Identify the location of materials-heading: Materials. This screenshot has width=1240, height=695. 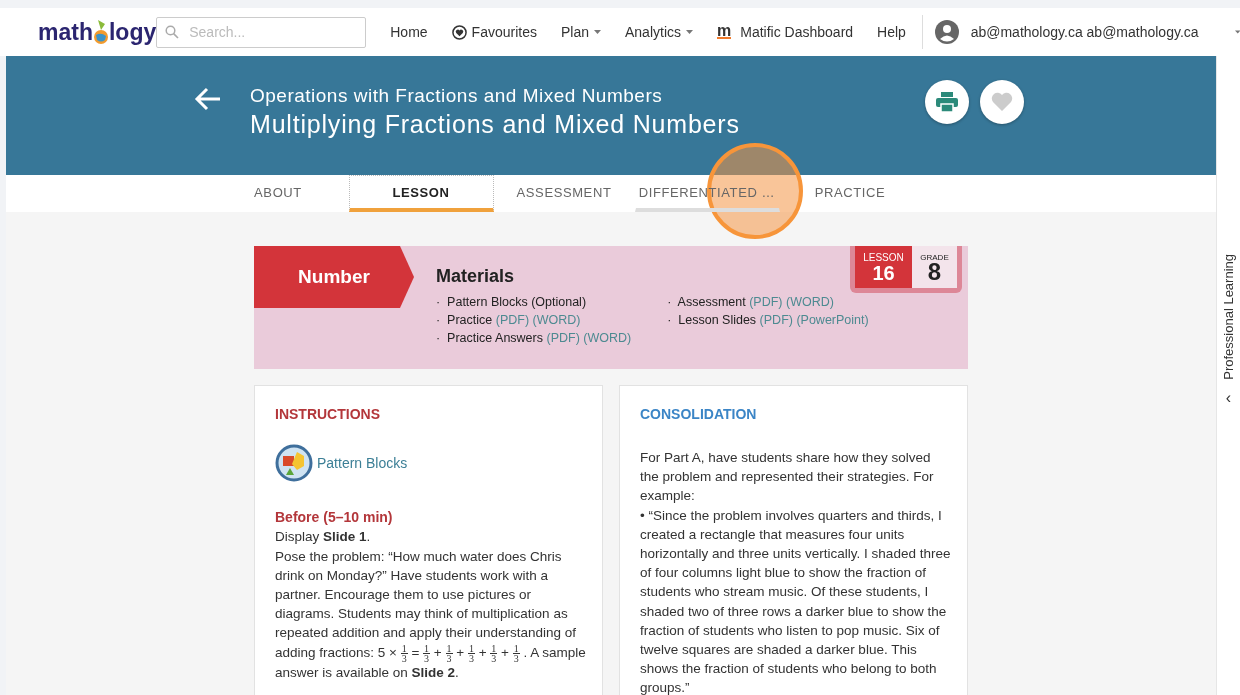
(476, 276).